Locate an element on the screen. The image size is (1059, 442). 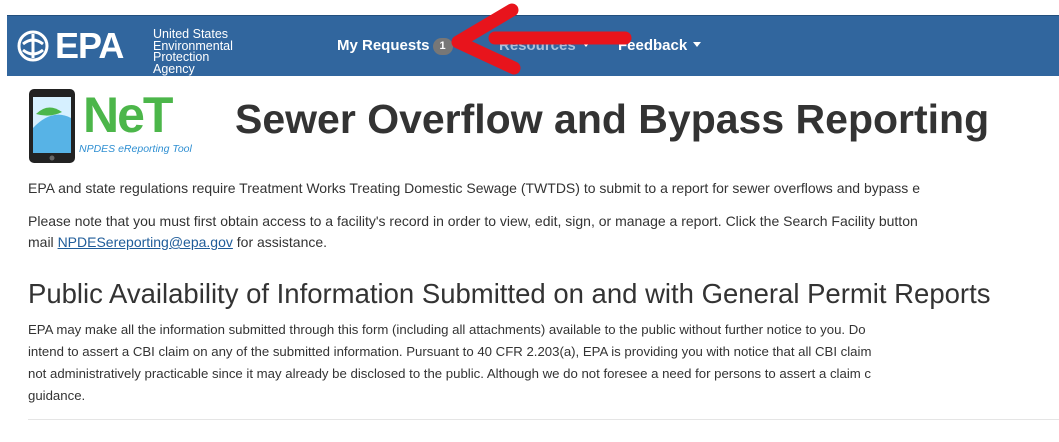
epa-brand-text: EPA is located at coordinates (89, 45).